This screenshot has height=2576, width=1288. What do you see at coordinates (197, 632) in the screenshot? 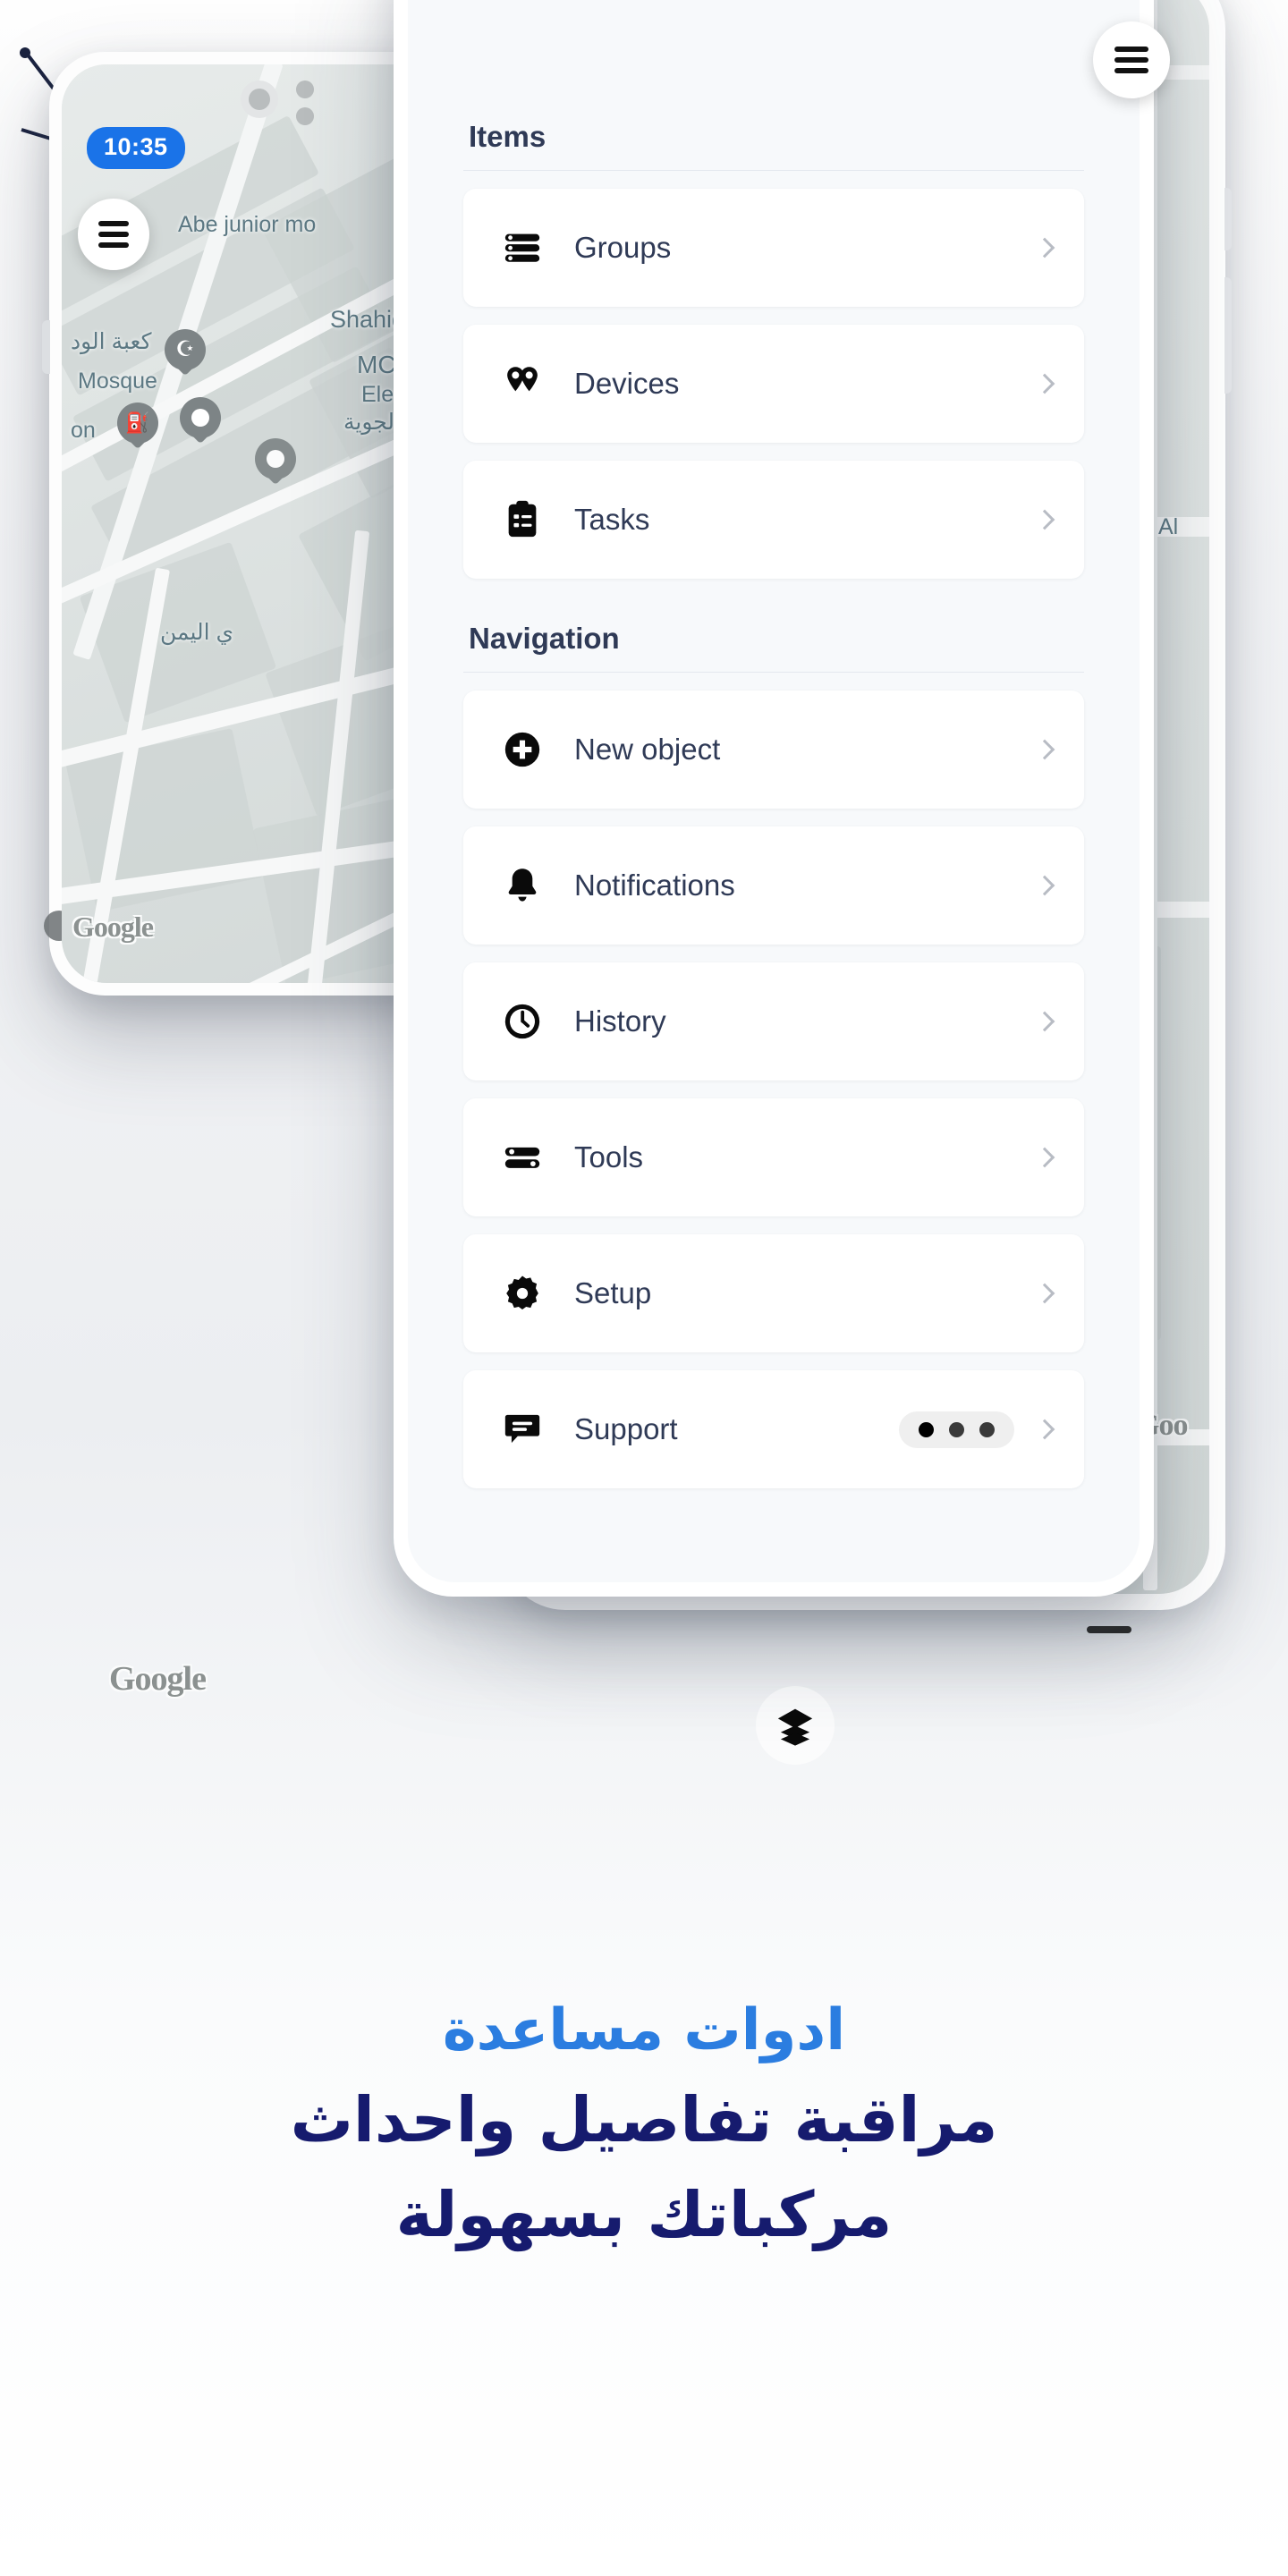
I see `left-map-label-yemen: ي اليمن` at bounding box center [197, 632].